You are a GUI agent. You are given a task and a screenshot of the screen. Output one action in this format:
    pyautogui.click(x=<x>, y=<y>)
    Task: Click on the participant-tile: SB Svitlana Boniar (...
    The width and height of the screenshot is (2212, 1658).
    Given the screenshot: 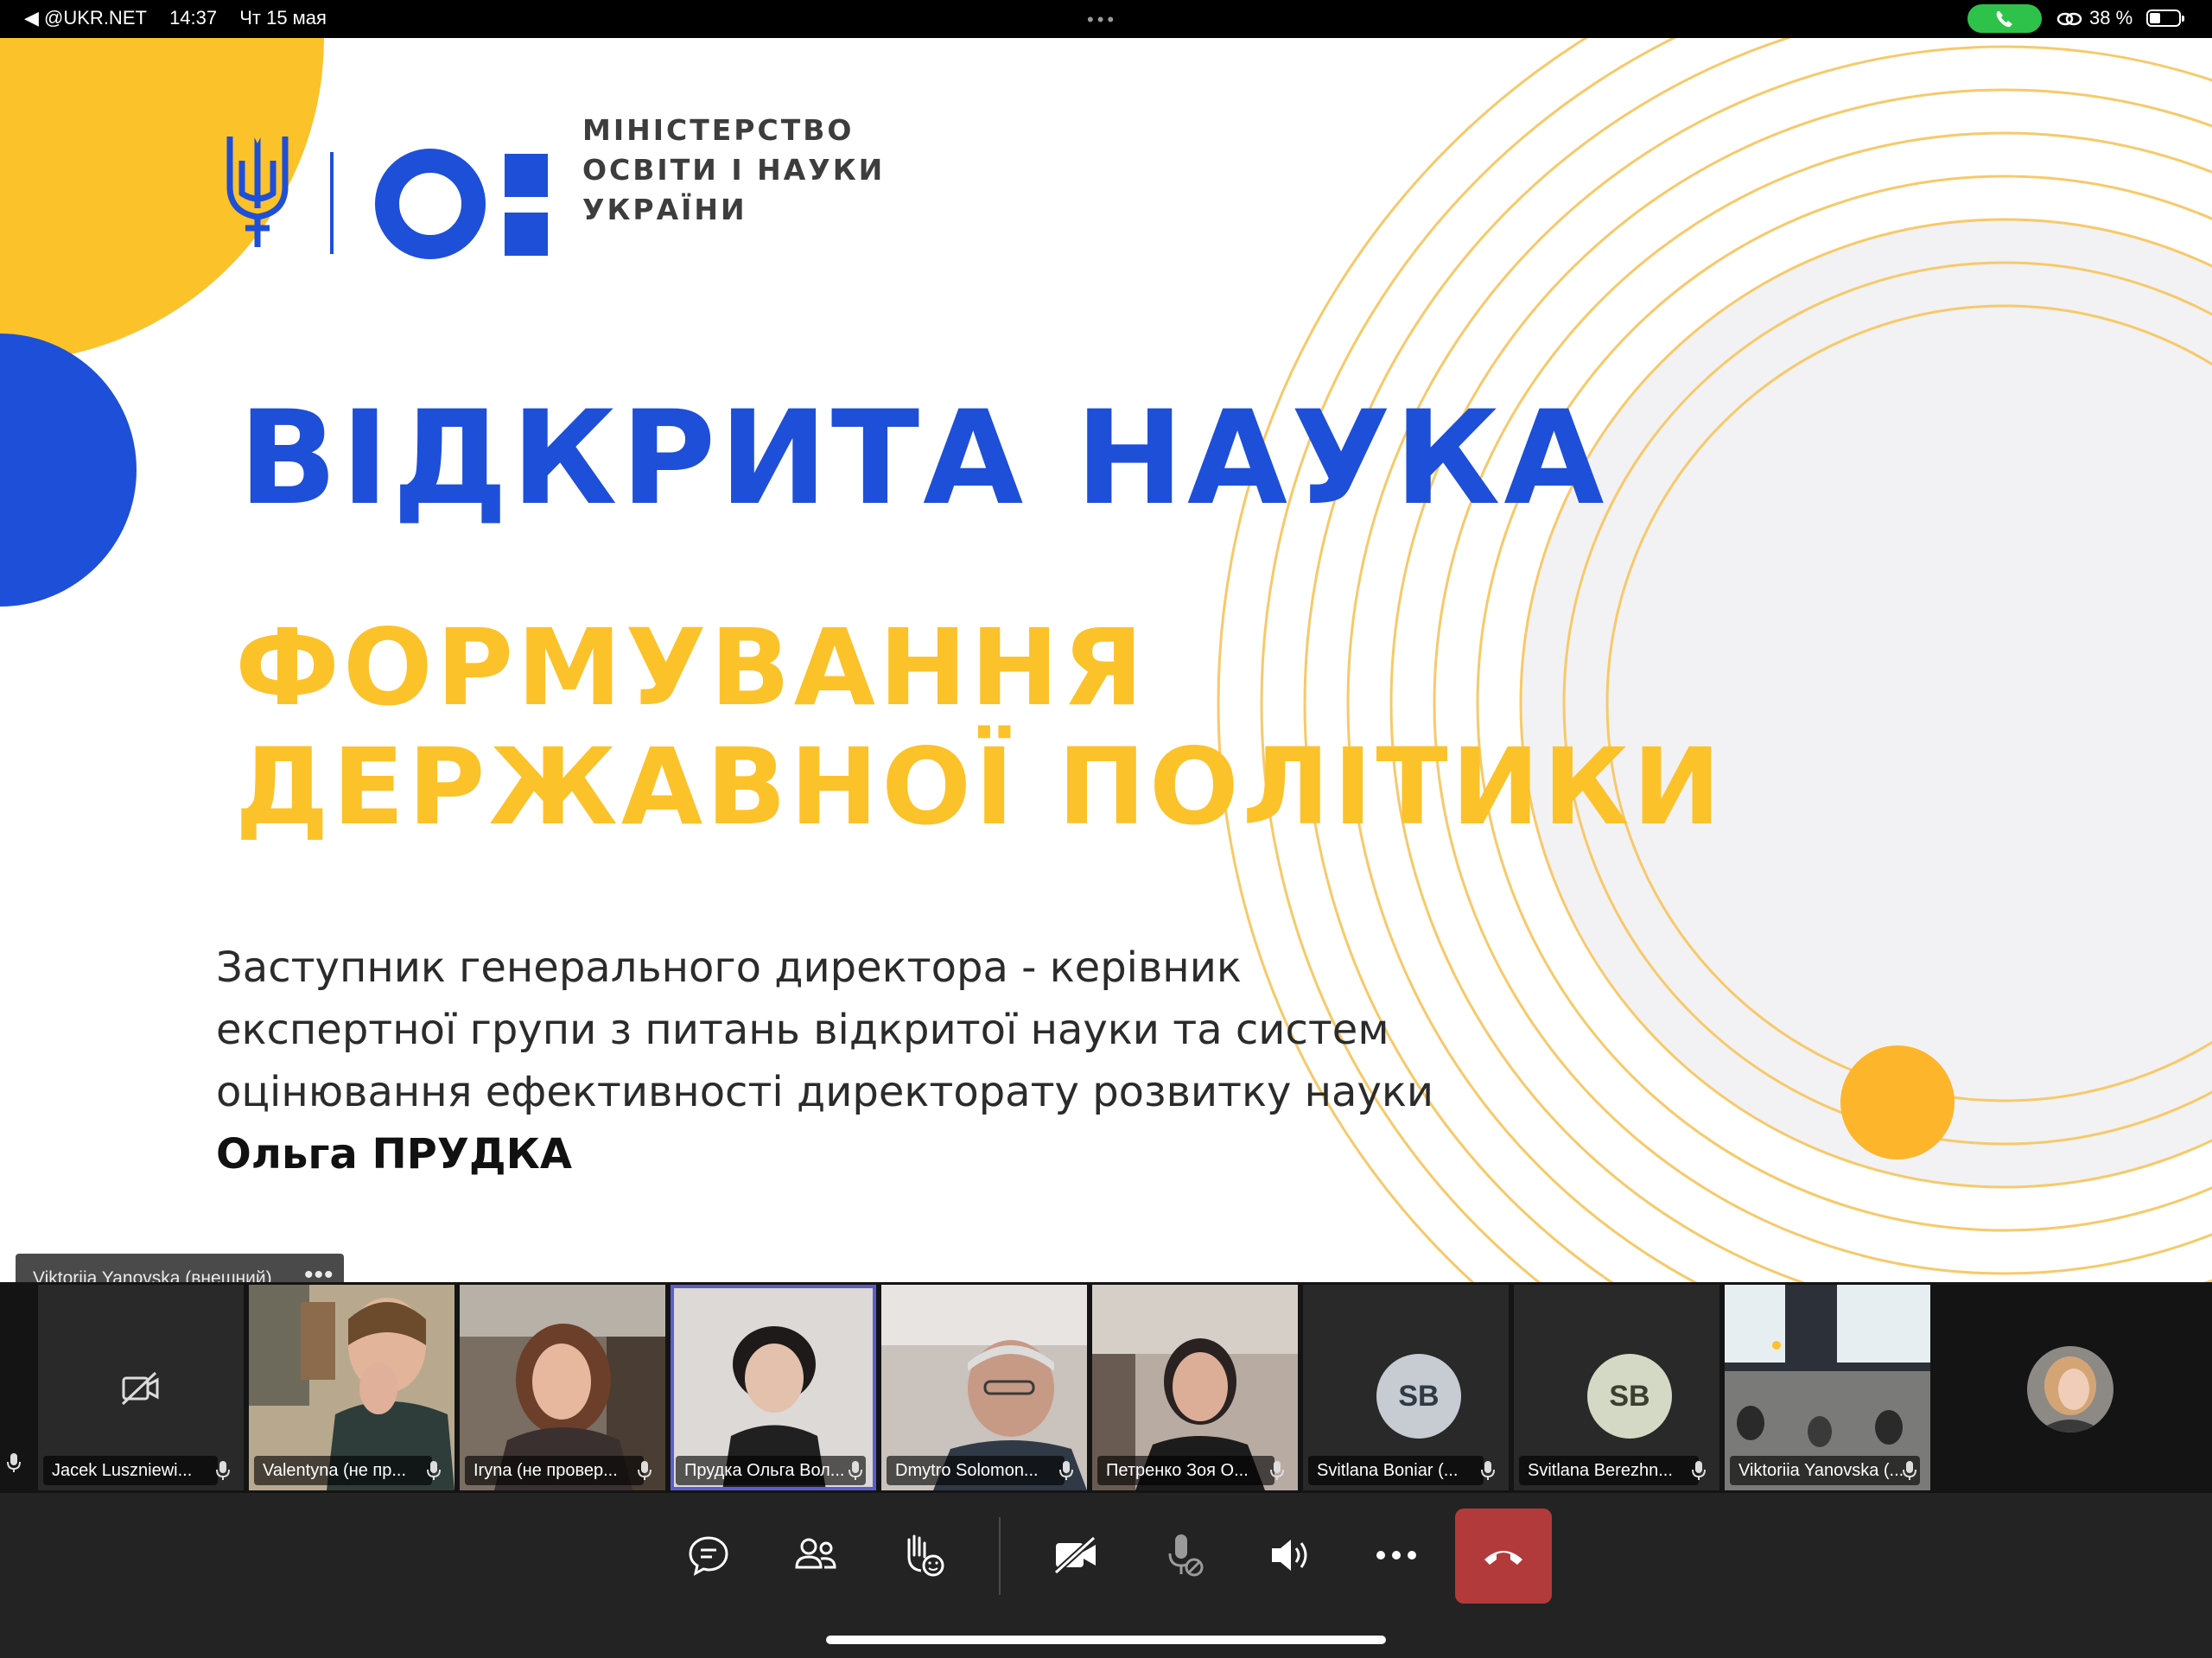 What is the action you would take?
    pyautogui.click(x=1406, y=1387)
    